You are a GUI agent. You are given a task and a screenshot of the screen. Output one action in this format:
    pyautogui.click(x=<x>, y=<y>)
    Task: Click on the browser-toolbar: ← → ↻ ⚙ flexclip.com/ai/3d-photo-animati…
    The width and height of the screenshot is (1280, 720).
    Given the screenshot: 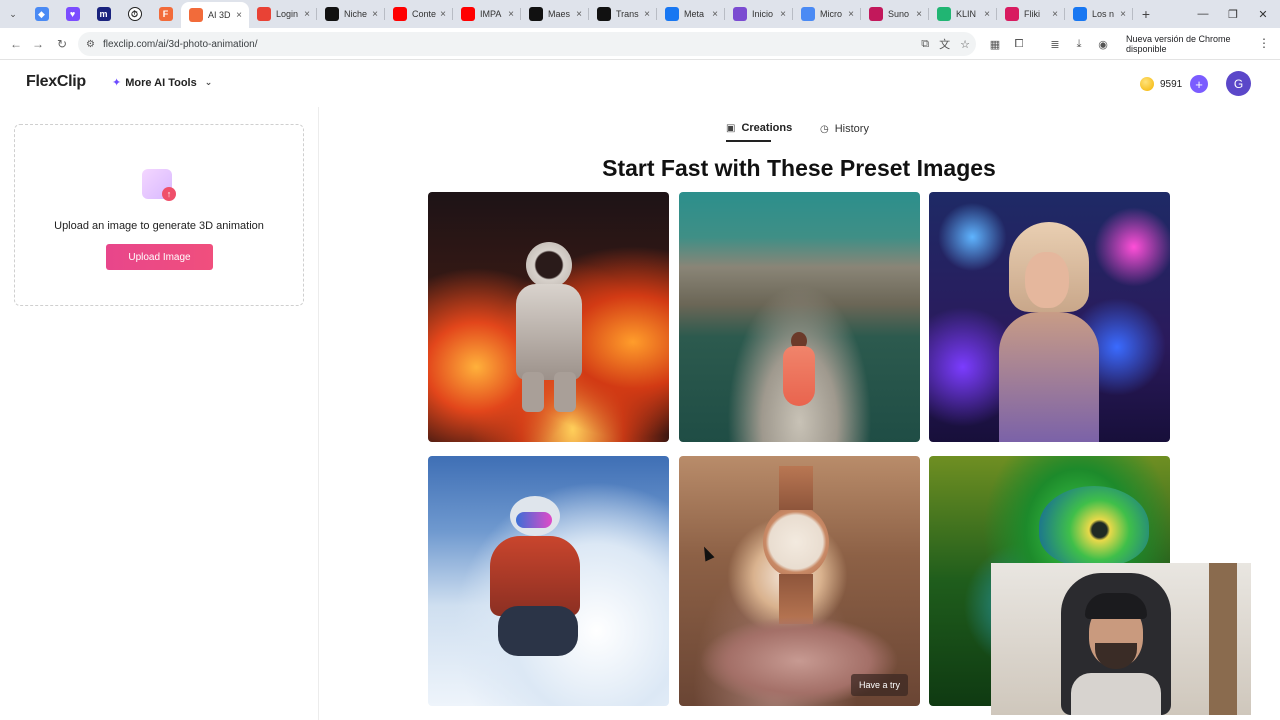 What is the action you would take?
    pyautogui.click(x=640, y=44)
    